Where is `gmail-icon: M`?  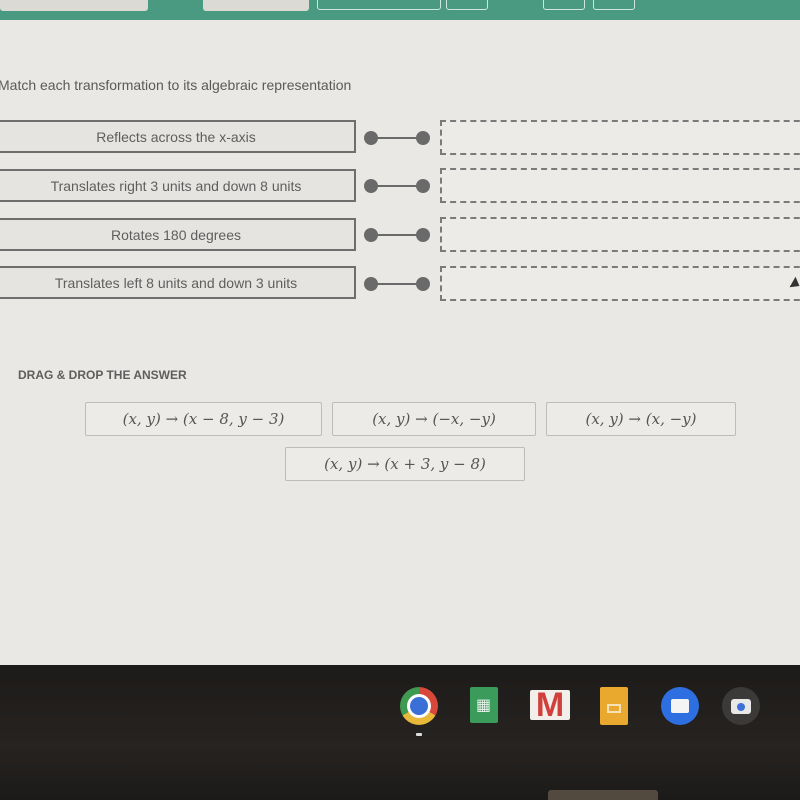 gmail-icon: M is located at coordinates (550, 705).